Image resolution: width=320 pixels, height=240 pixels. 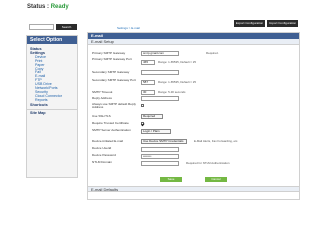 What do you see at coordinates (160, 156) in the screenshot?
I see `device-password-input` at bounding box center [160, 156].